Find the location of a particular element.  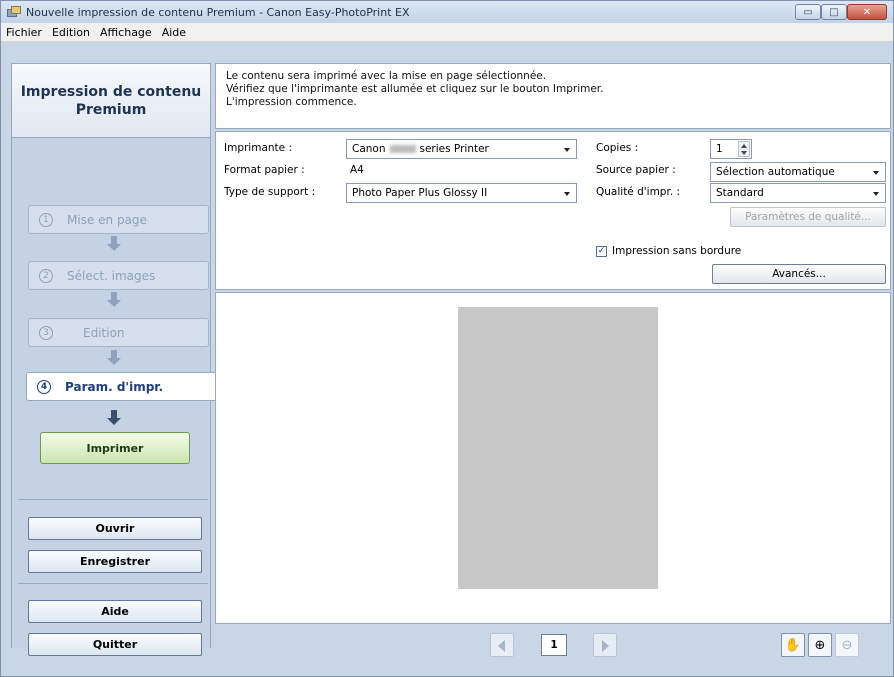

paper-size-value: A4 is located at coordinates (357, 170).